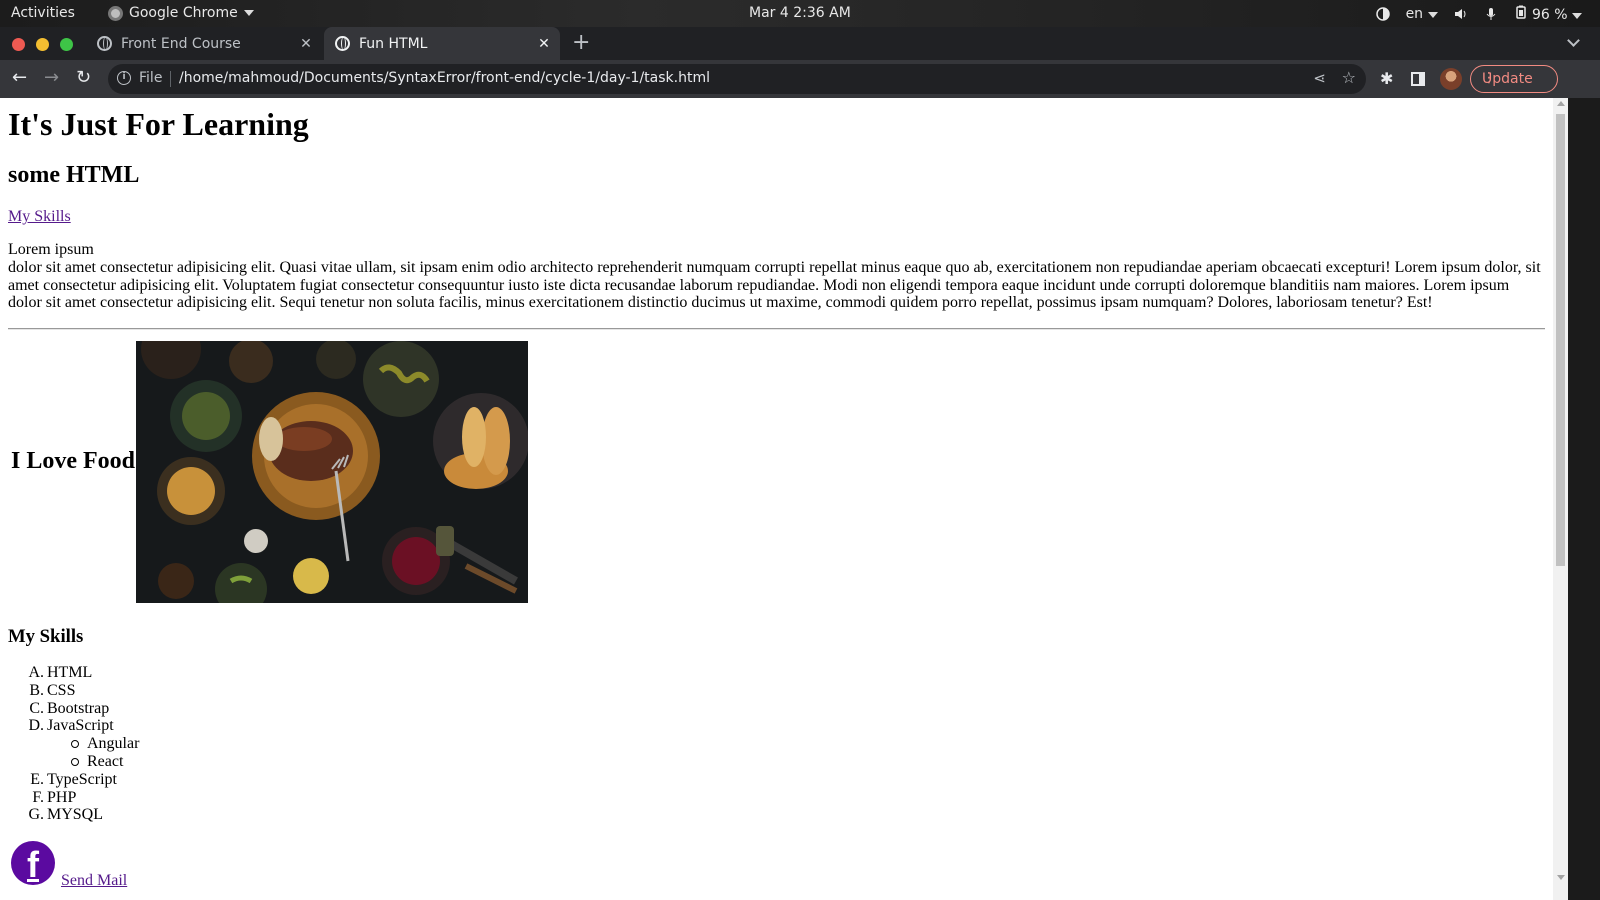 The width and height of the screenshot is (1600, 900). Describe the element at coordinates (1418, 79) in the screenshot. I see `side-panel-icon` at that location.